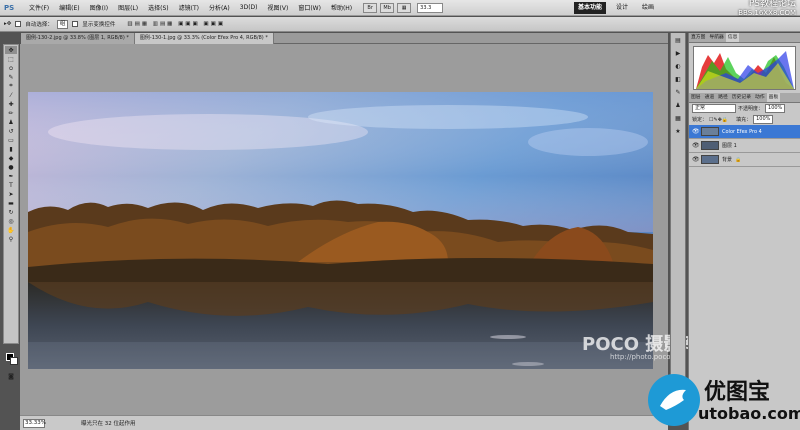  What do you see at coordinates (39, 25) in the screenshot?
I see `auto-select-label: 自动选择：` at bounding box center [39, 25].